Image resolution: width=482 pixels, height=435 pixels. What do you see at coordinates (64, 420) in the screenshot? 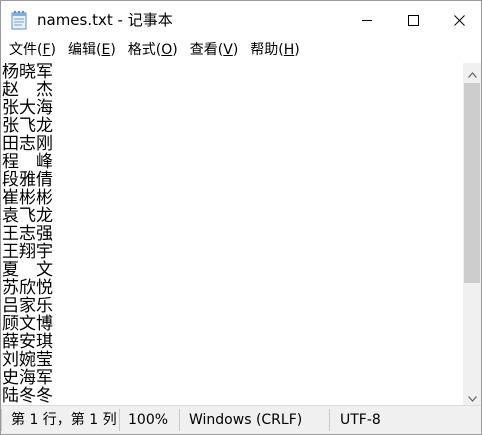
I see `status-position: 第 1 行，第 1 列` at bounding box center [64, 420].